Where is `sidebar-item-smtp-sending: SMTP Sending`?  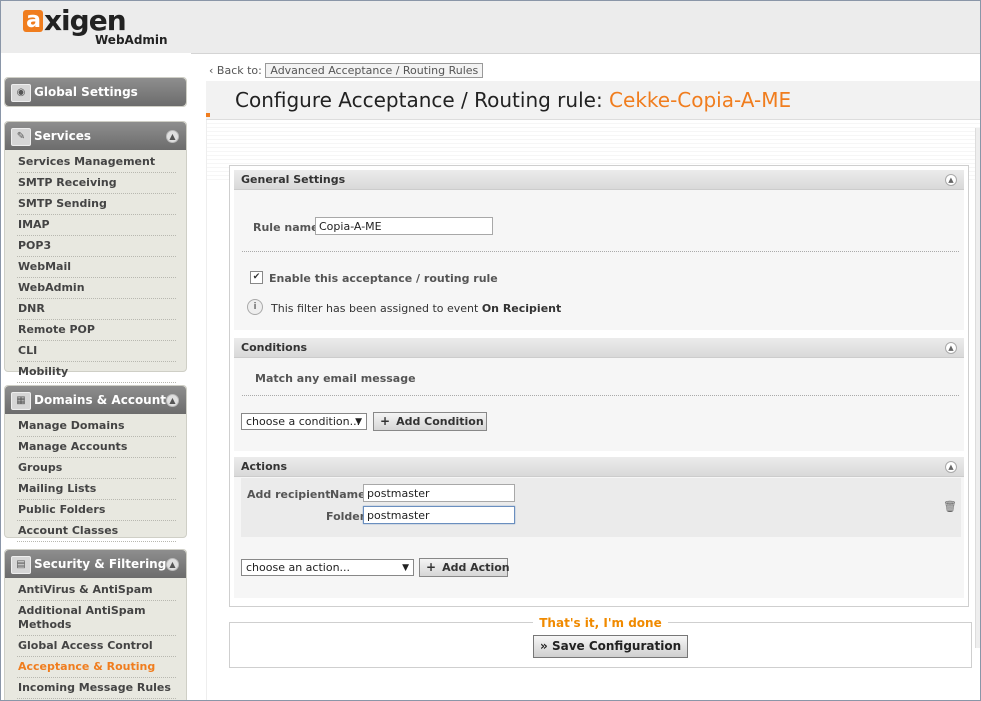 sidebar-item-smtp-sending: SMTP Sending is located at coordinates (96, 204).